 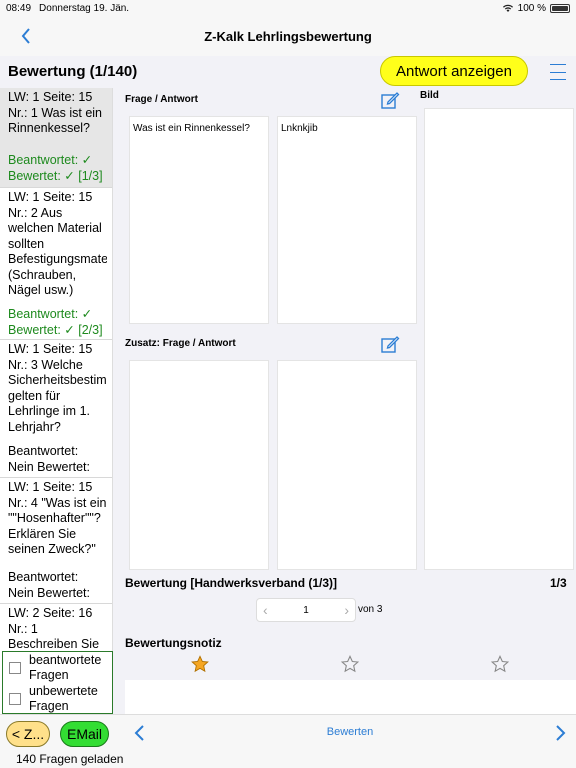 What do you see at coordinates (370, 609) in the screenshot?
I see `pager-total: von 3` at bounding box center [370, 609].